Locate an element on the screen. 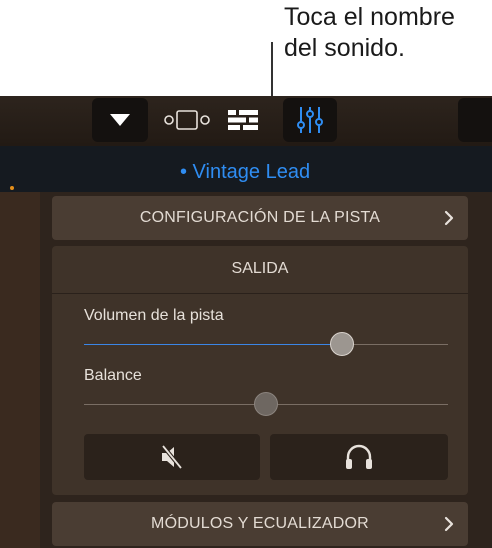  callout-text: Toca el nombre del sonido. is located at coordinates (388, 33).